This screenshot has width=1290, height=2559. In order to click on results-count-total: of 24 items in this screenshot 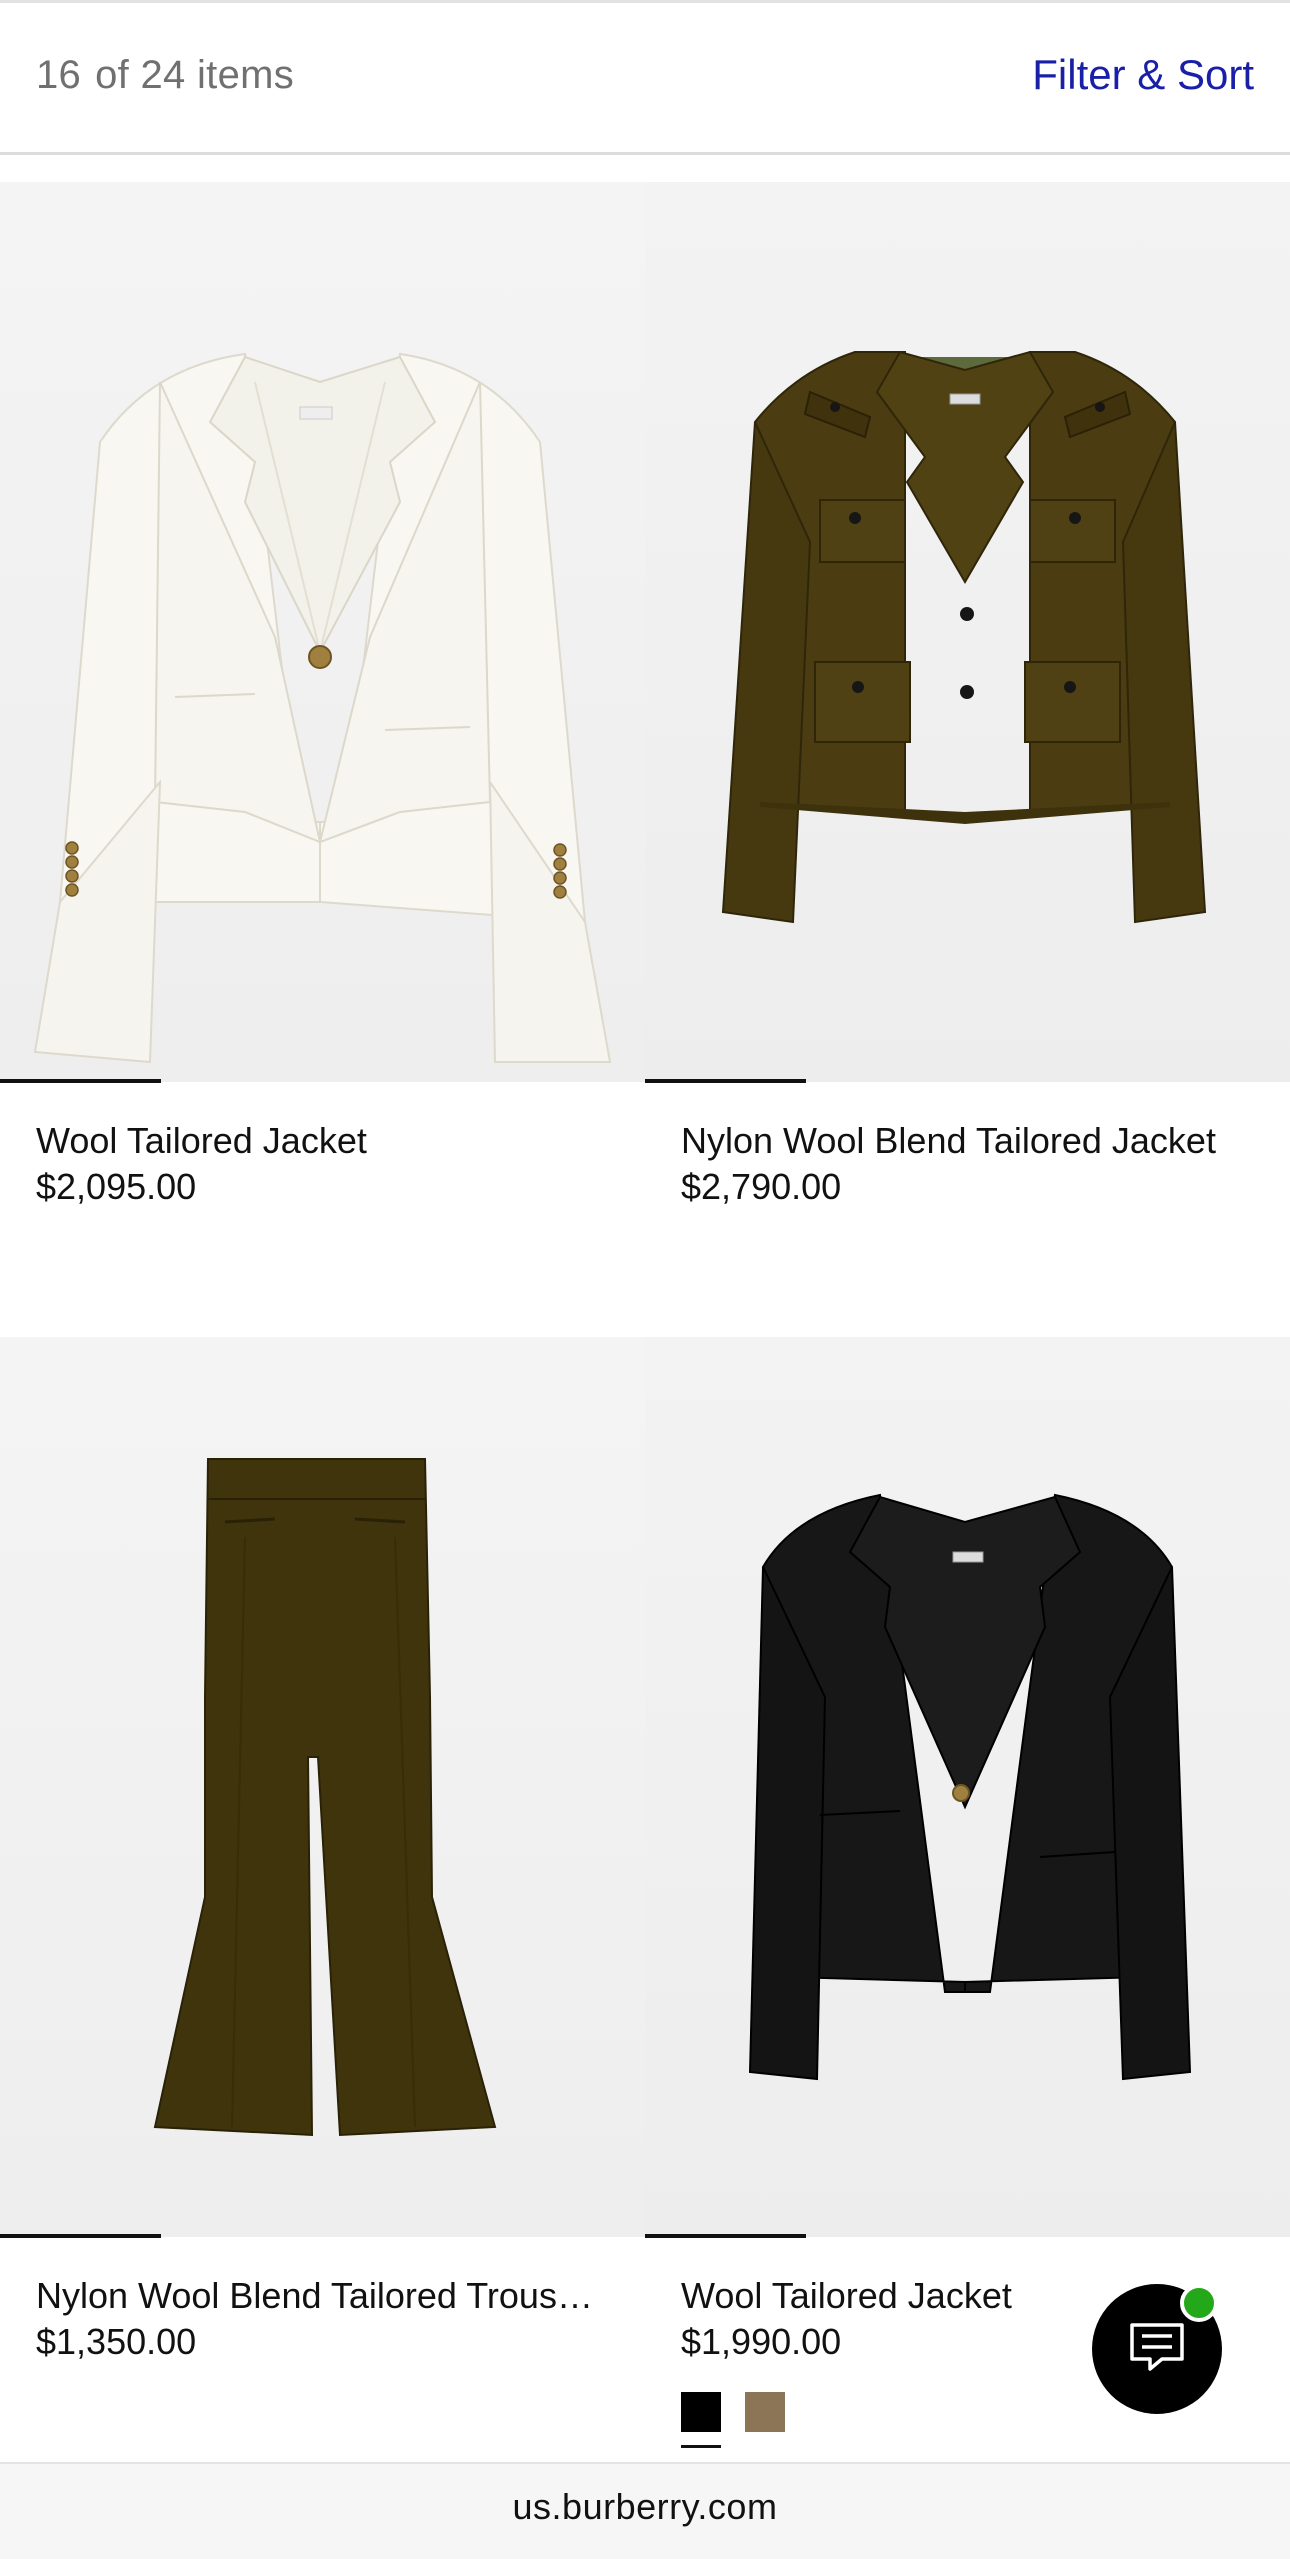, I will do `click(195, 75)`.